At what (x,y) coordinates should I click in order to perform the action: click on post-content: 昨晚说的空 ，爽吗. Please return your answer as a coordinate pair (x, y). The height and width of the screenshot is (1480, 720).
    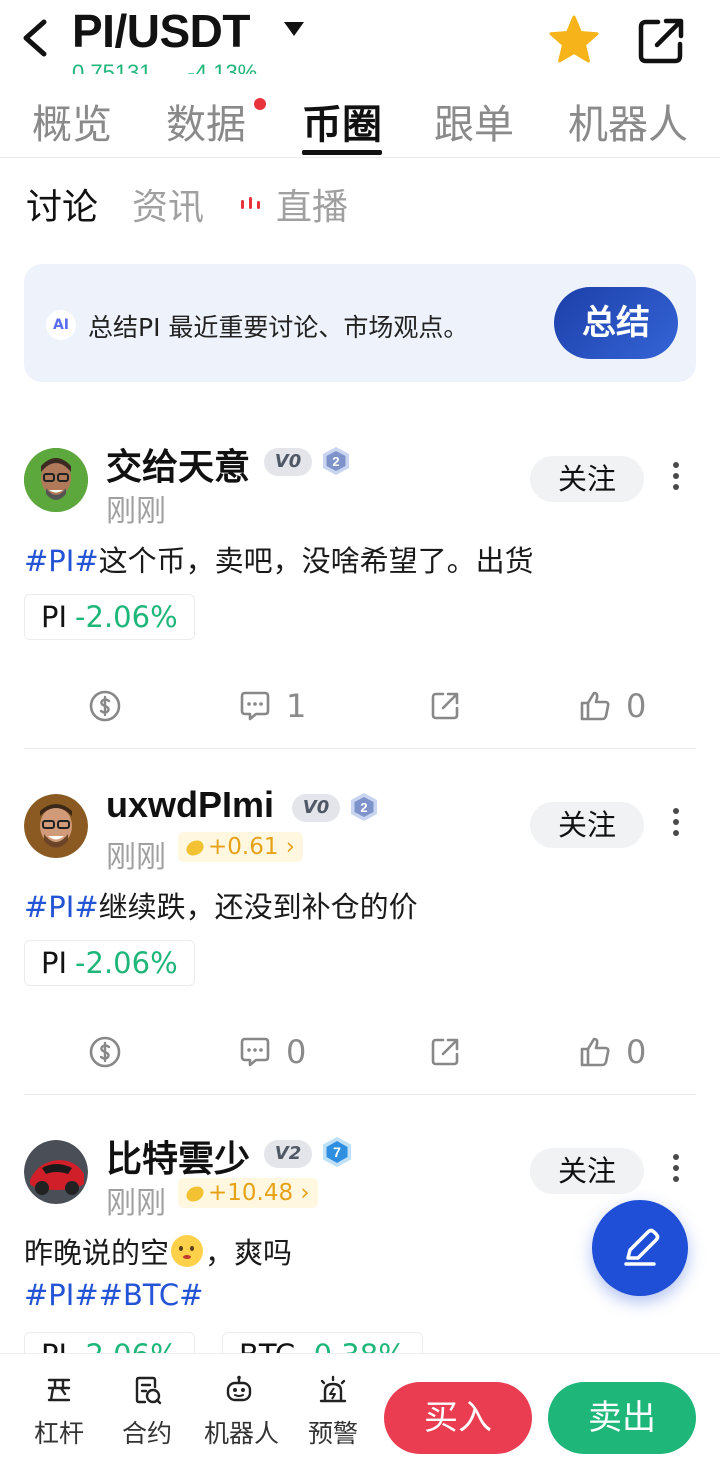
    Looking at the image, I should click on (158, 1251).